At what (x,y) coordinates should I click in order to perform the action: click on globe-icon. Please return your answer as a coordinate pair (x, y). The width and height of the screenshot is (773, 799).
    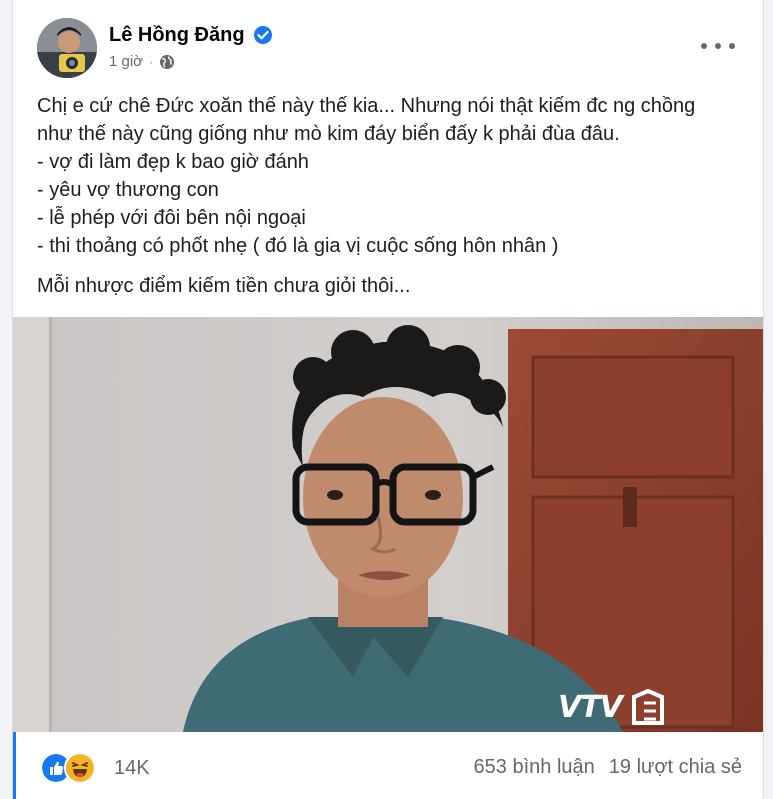
    Looking at the image, I should click on (167, 62).